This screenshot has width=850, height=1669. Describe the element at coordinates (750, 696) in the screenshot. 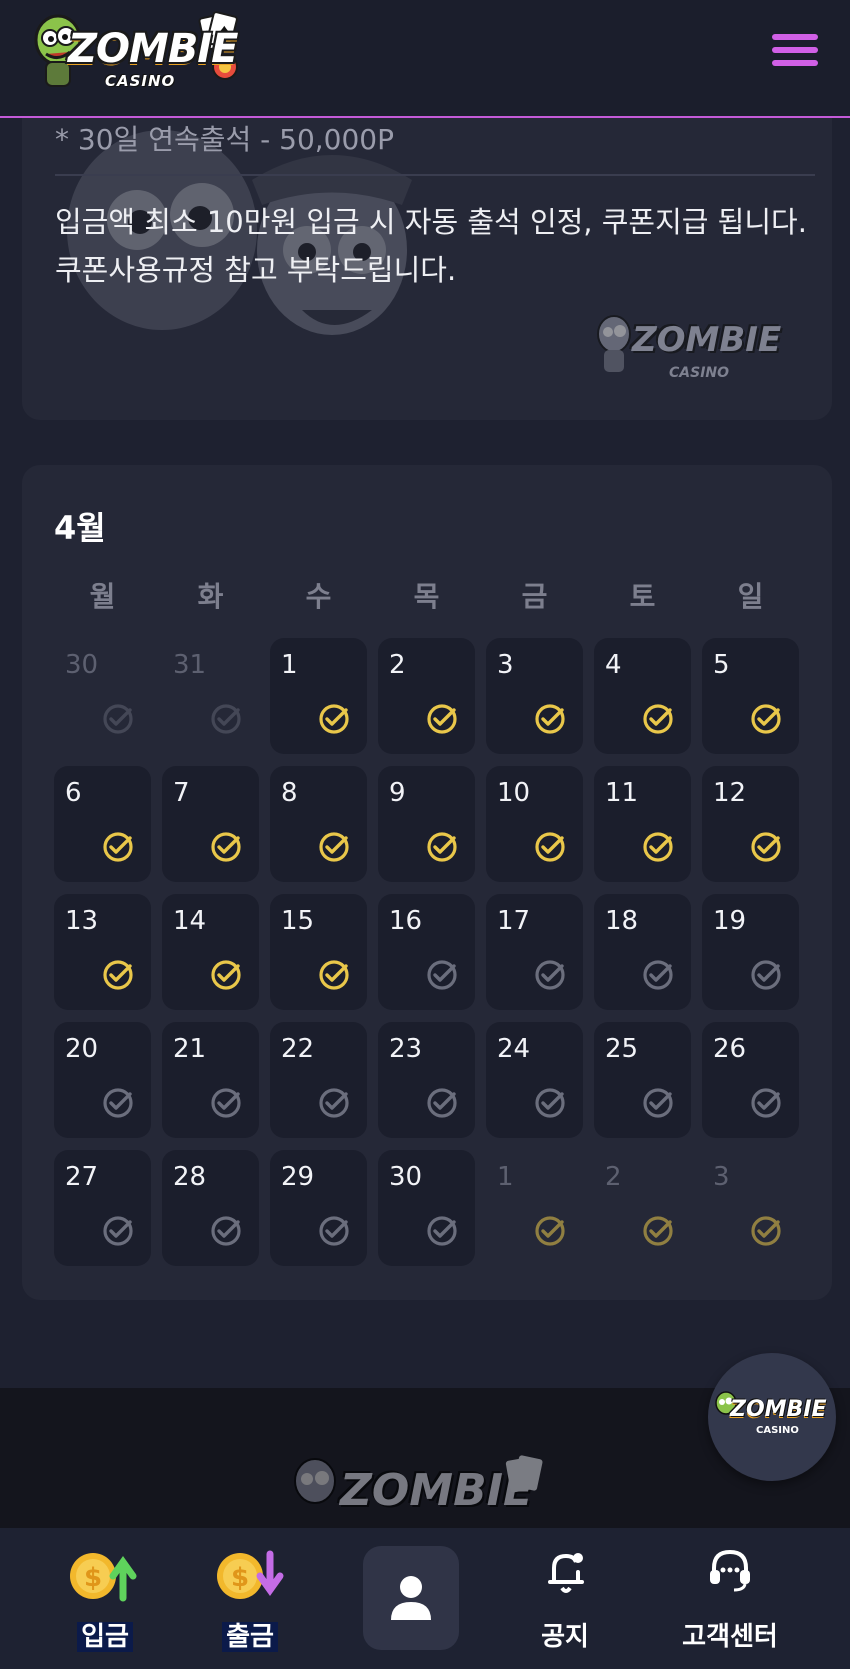

I see `calendar-day: 5` at that location.